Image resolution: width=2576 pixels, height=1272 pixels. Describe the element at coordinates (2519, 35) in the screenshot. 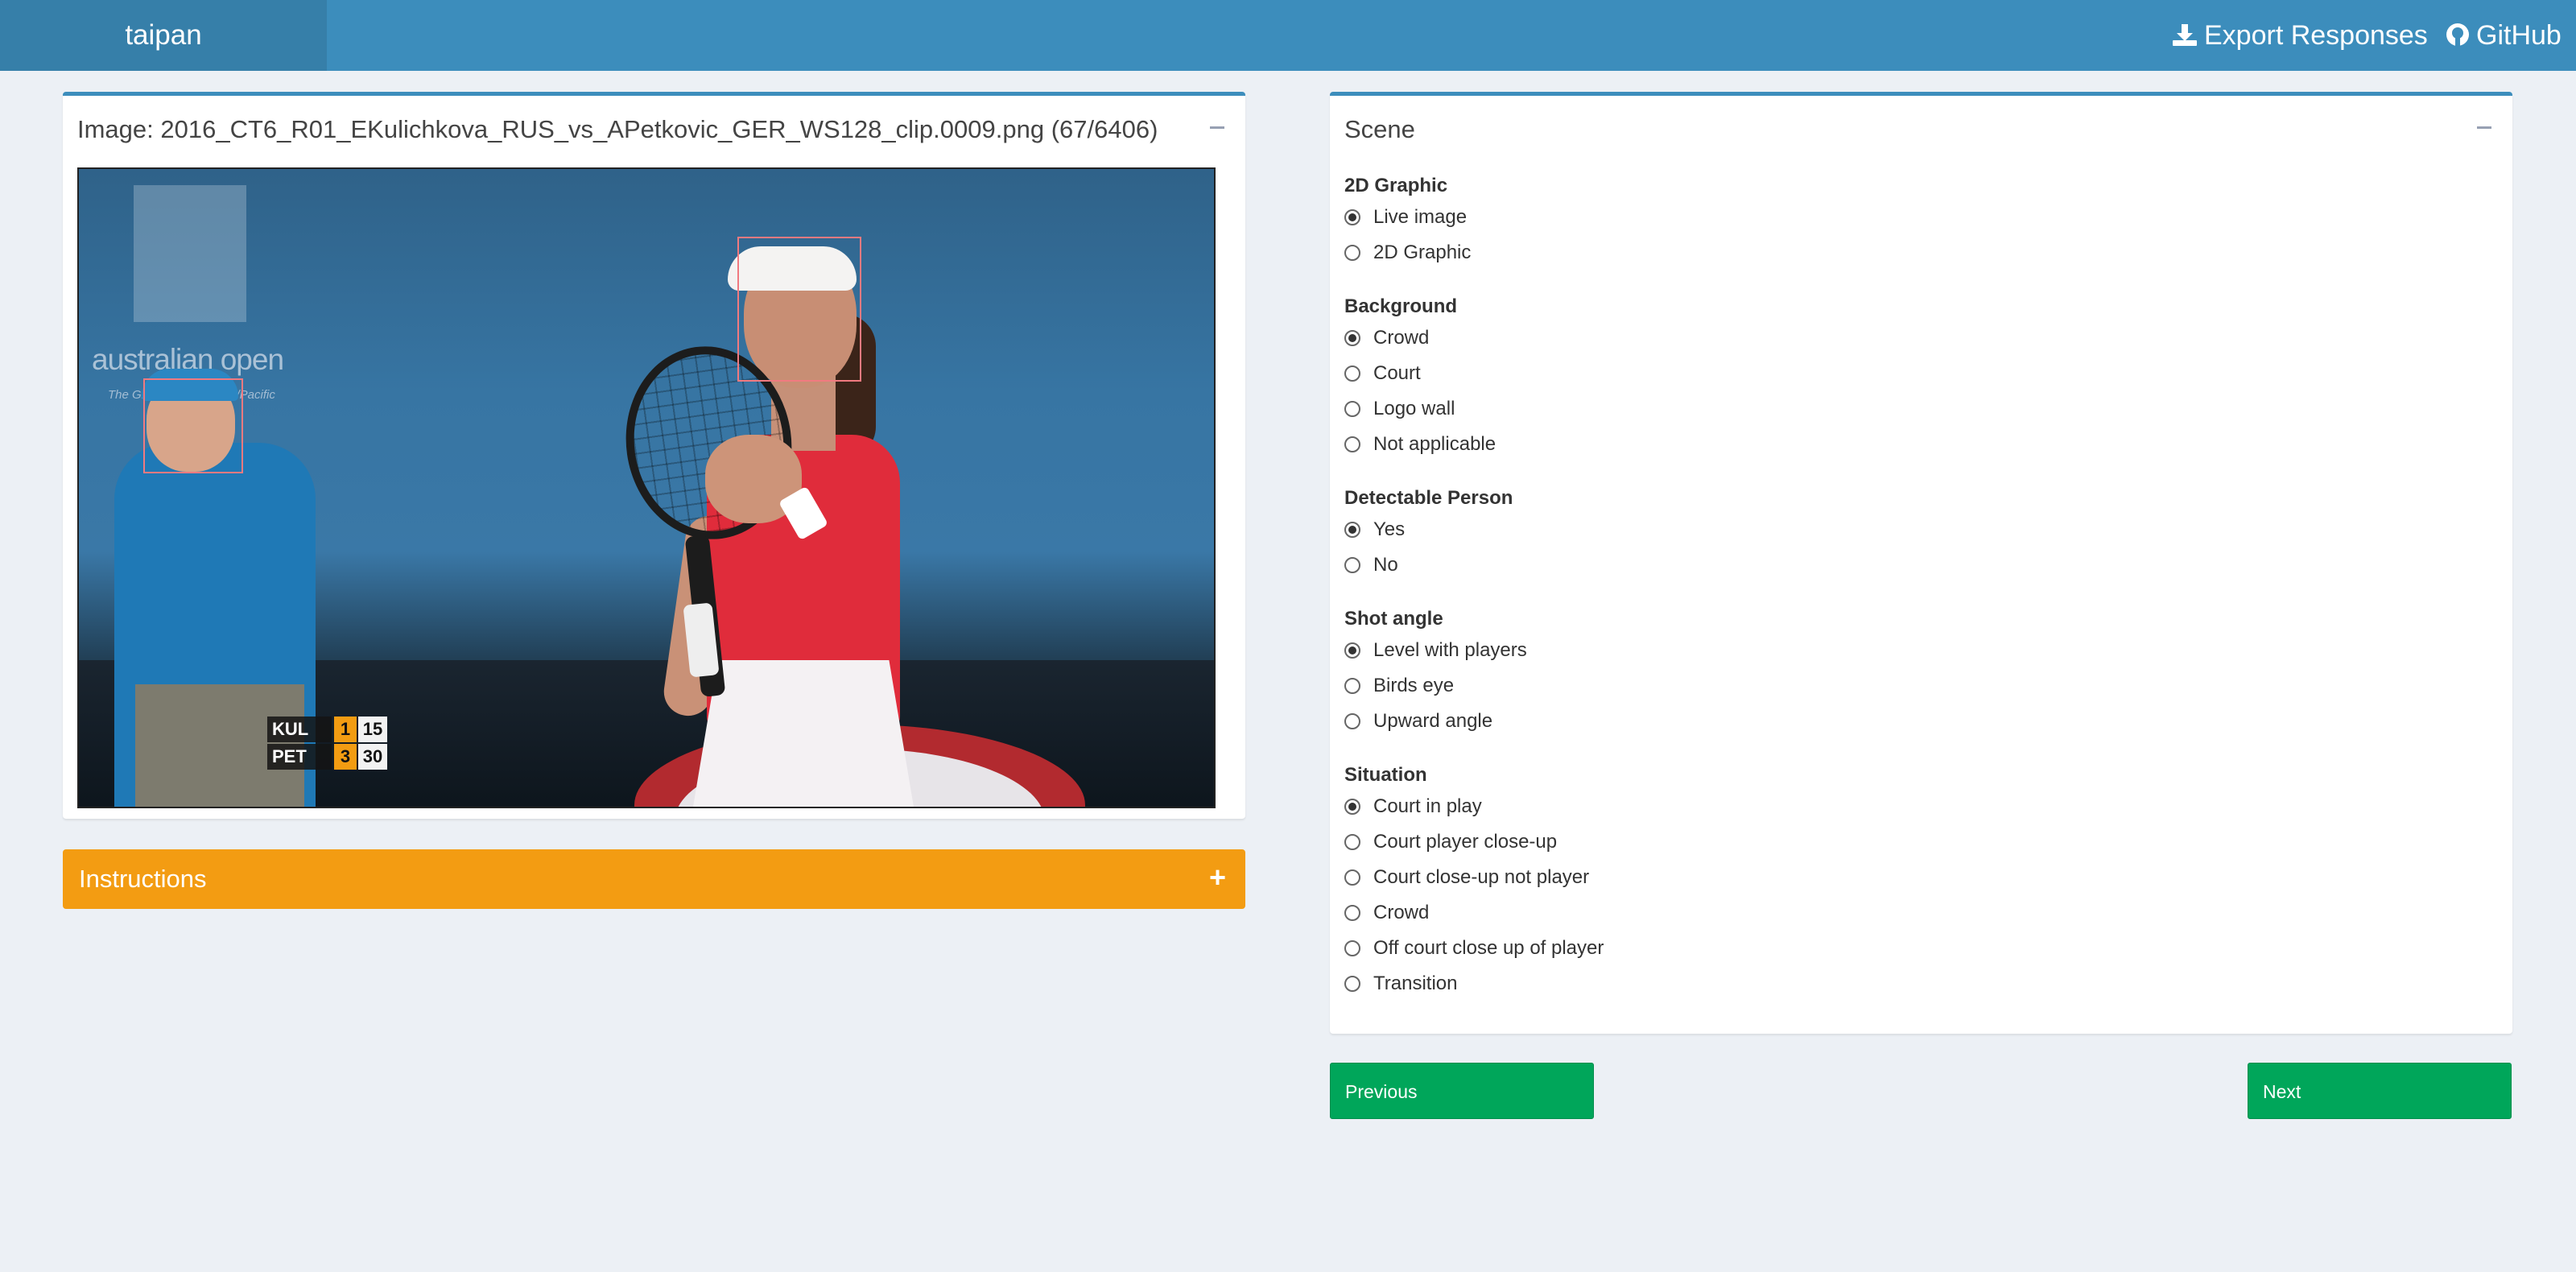

I see `github-label: GitHub` at that location.